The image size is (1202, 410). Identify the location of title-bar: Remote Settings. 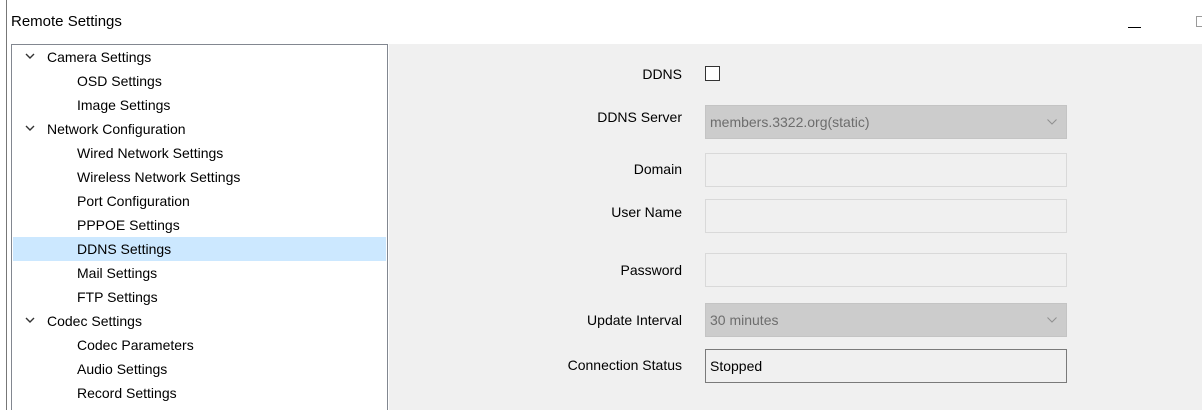
(601, 22).